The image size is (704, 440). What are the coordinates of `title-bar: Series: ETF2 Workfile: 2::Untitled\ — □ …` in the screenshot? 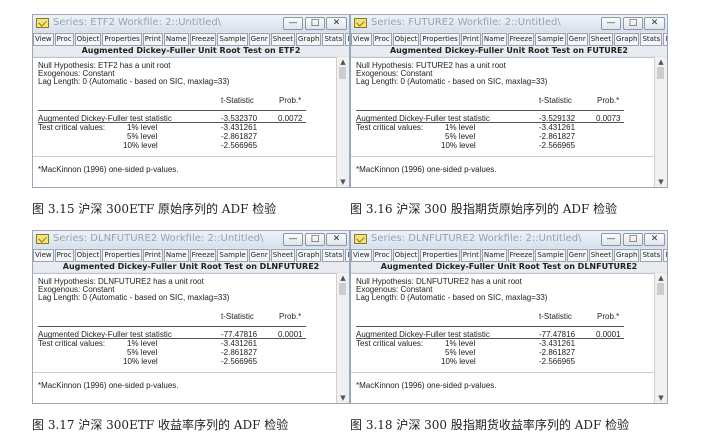 It's located at (191, 23).